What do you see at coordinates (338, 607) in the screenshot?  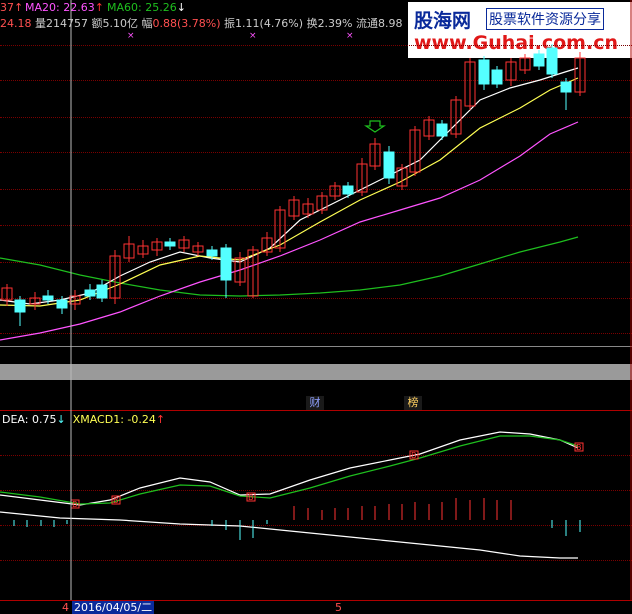 I see `month-label: 5` at bounding box center [338, 607].